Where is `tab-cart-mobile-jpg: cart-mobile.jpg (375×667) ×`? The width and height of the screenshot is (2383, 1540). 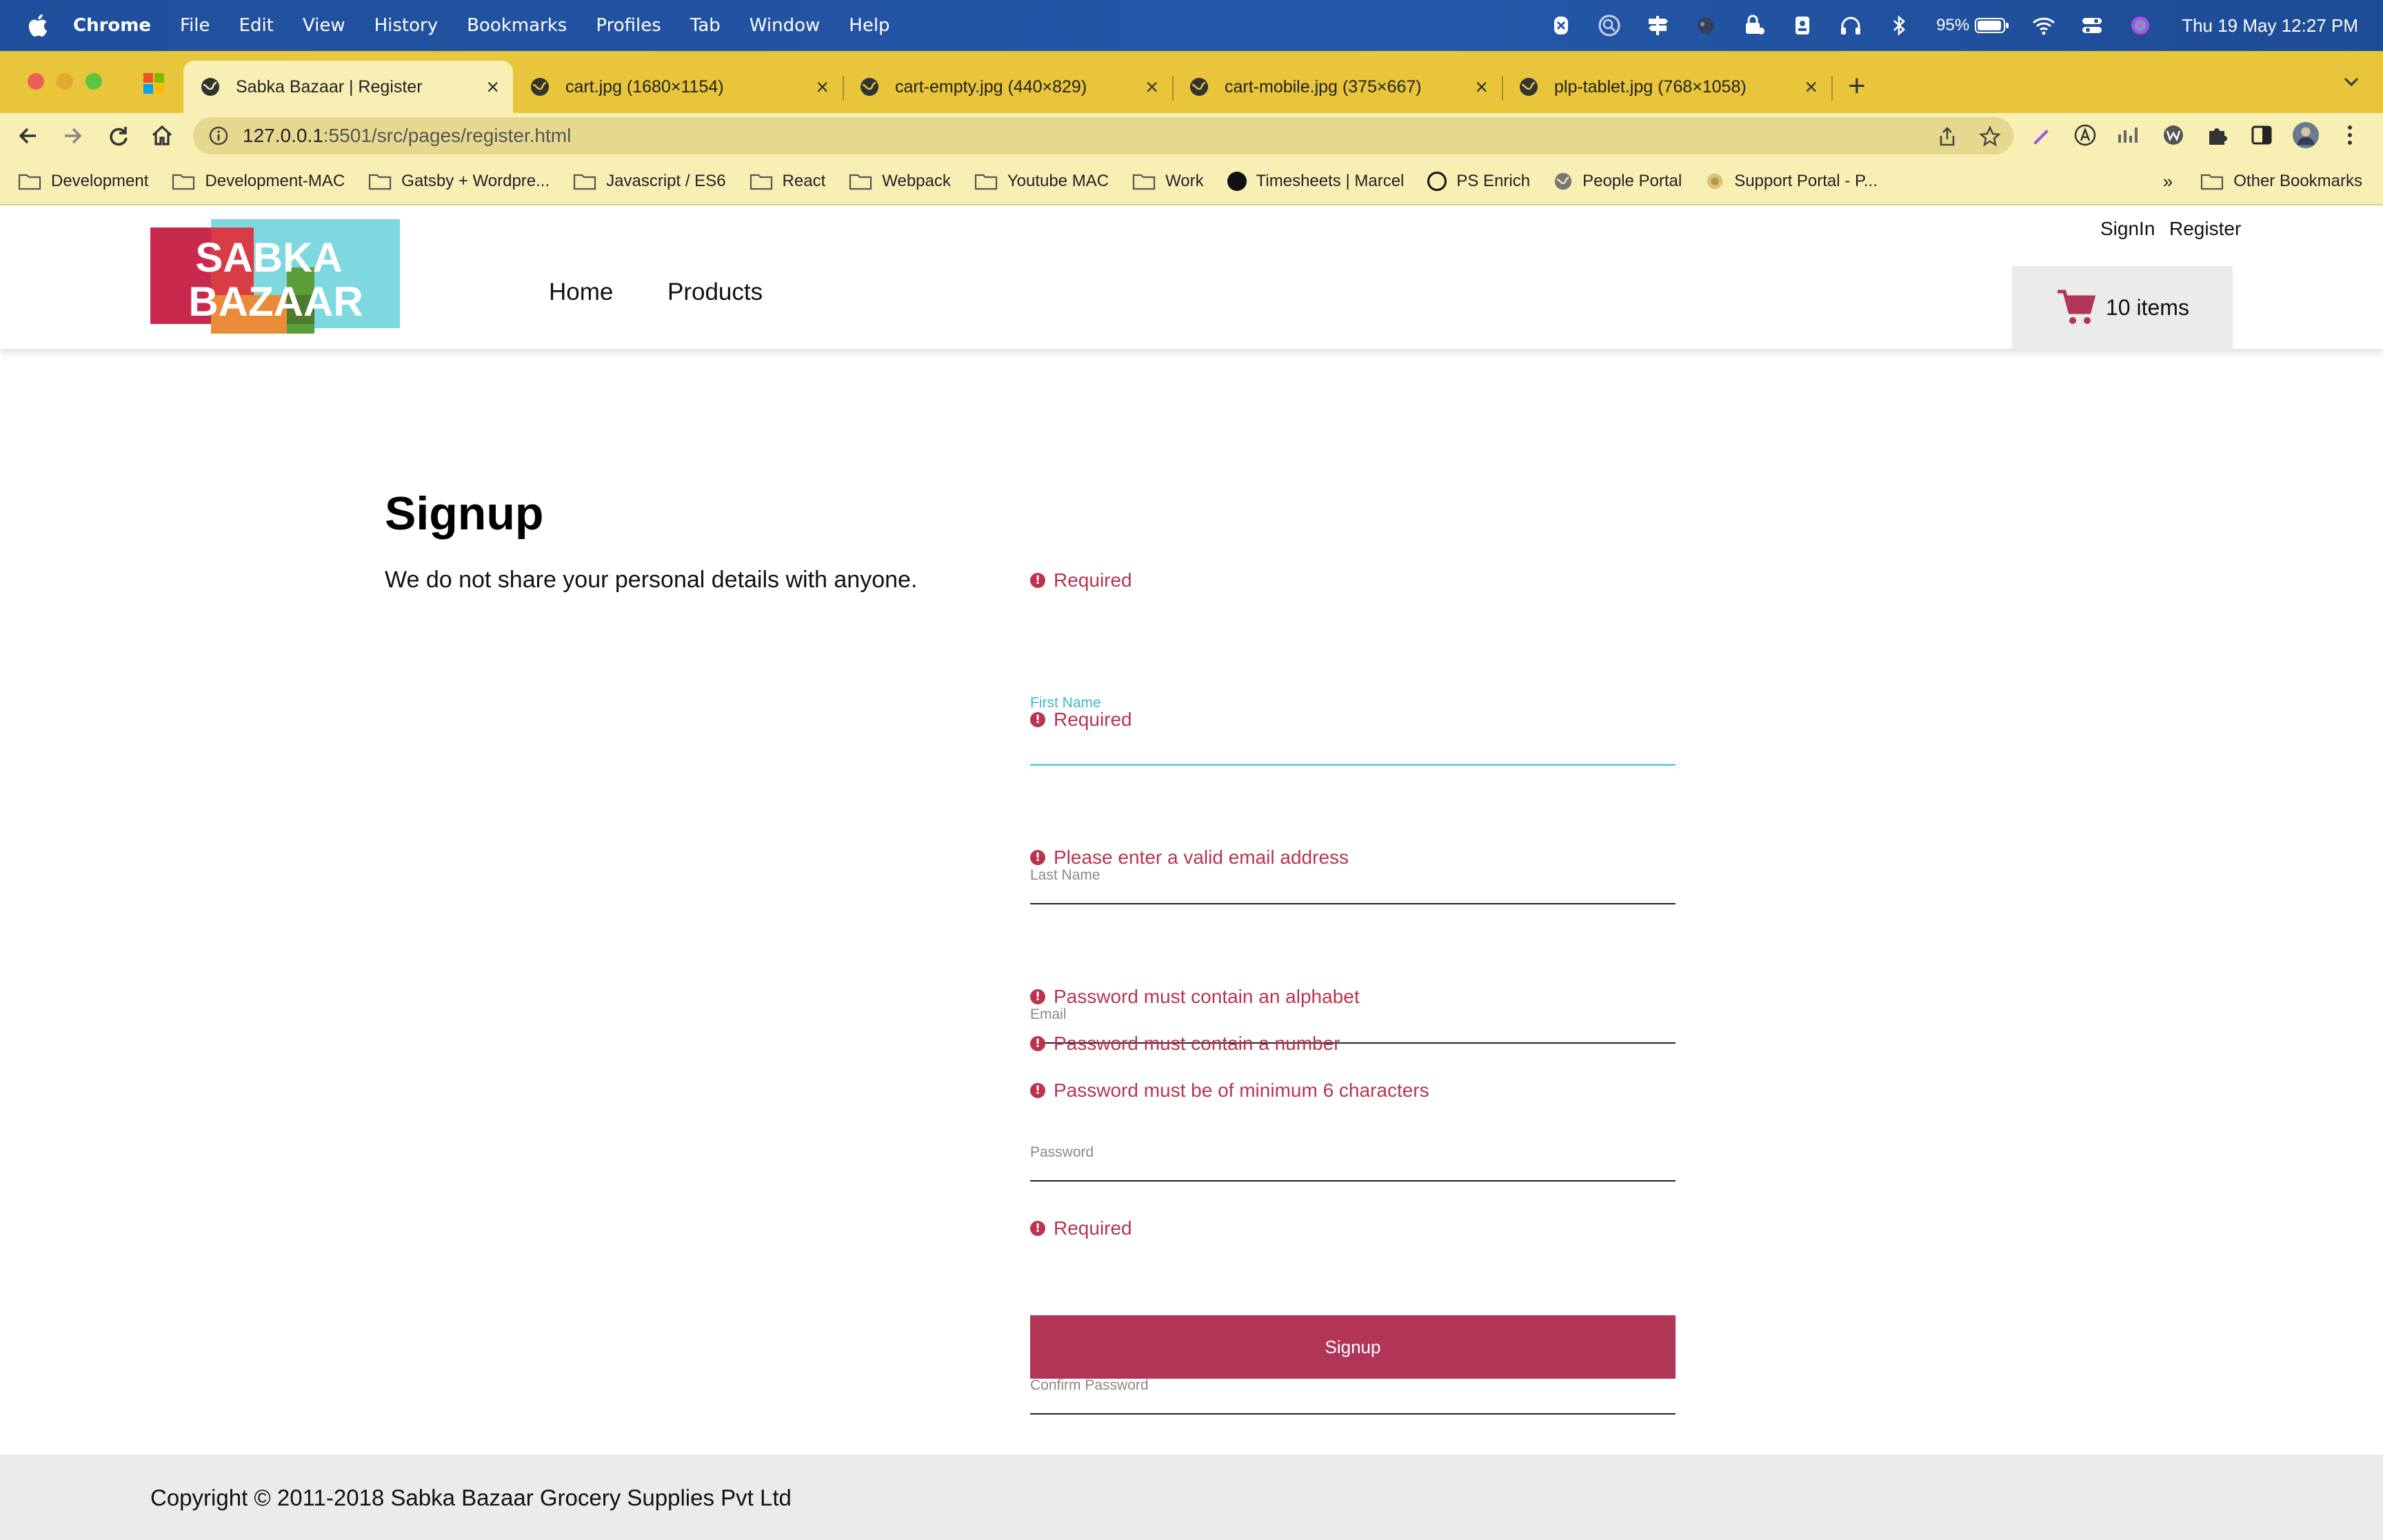 tab-cart-mobile-jpg: cart-mobile.jpg (375×667) × is located at coordinates (1337, 87).